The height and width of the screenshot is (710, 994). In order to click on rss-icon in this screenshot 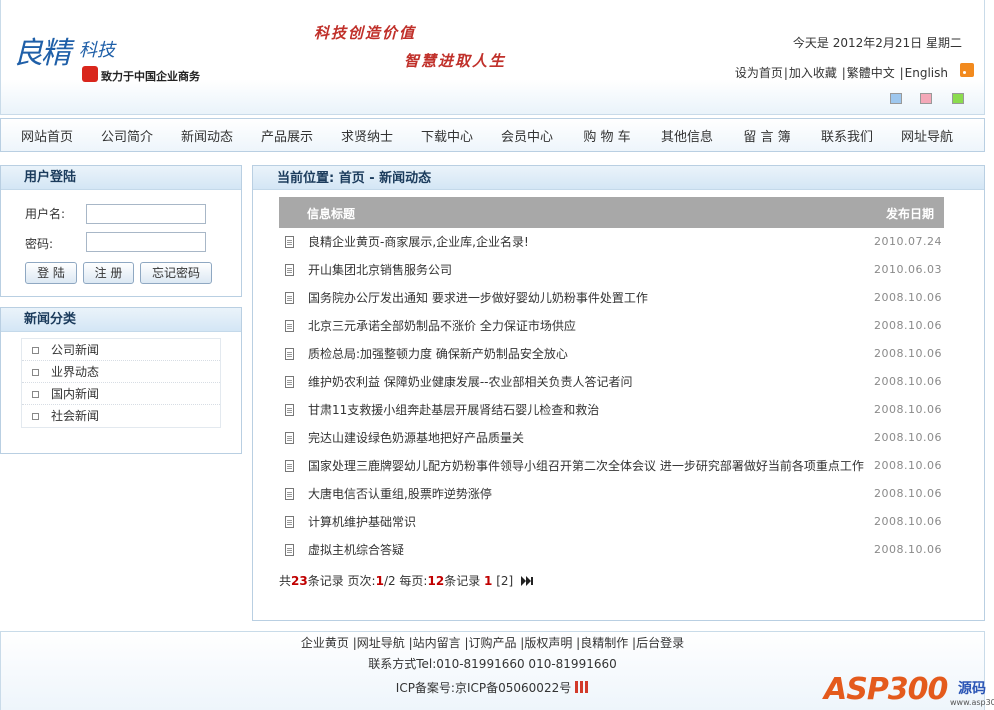, I will do `click(967, 70)`.